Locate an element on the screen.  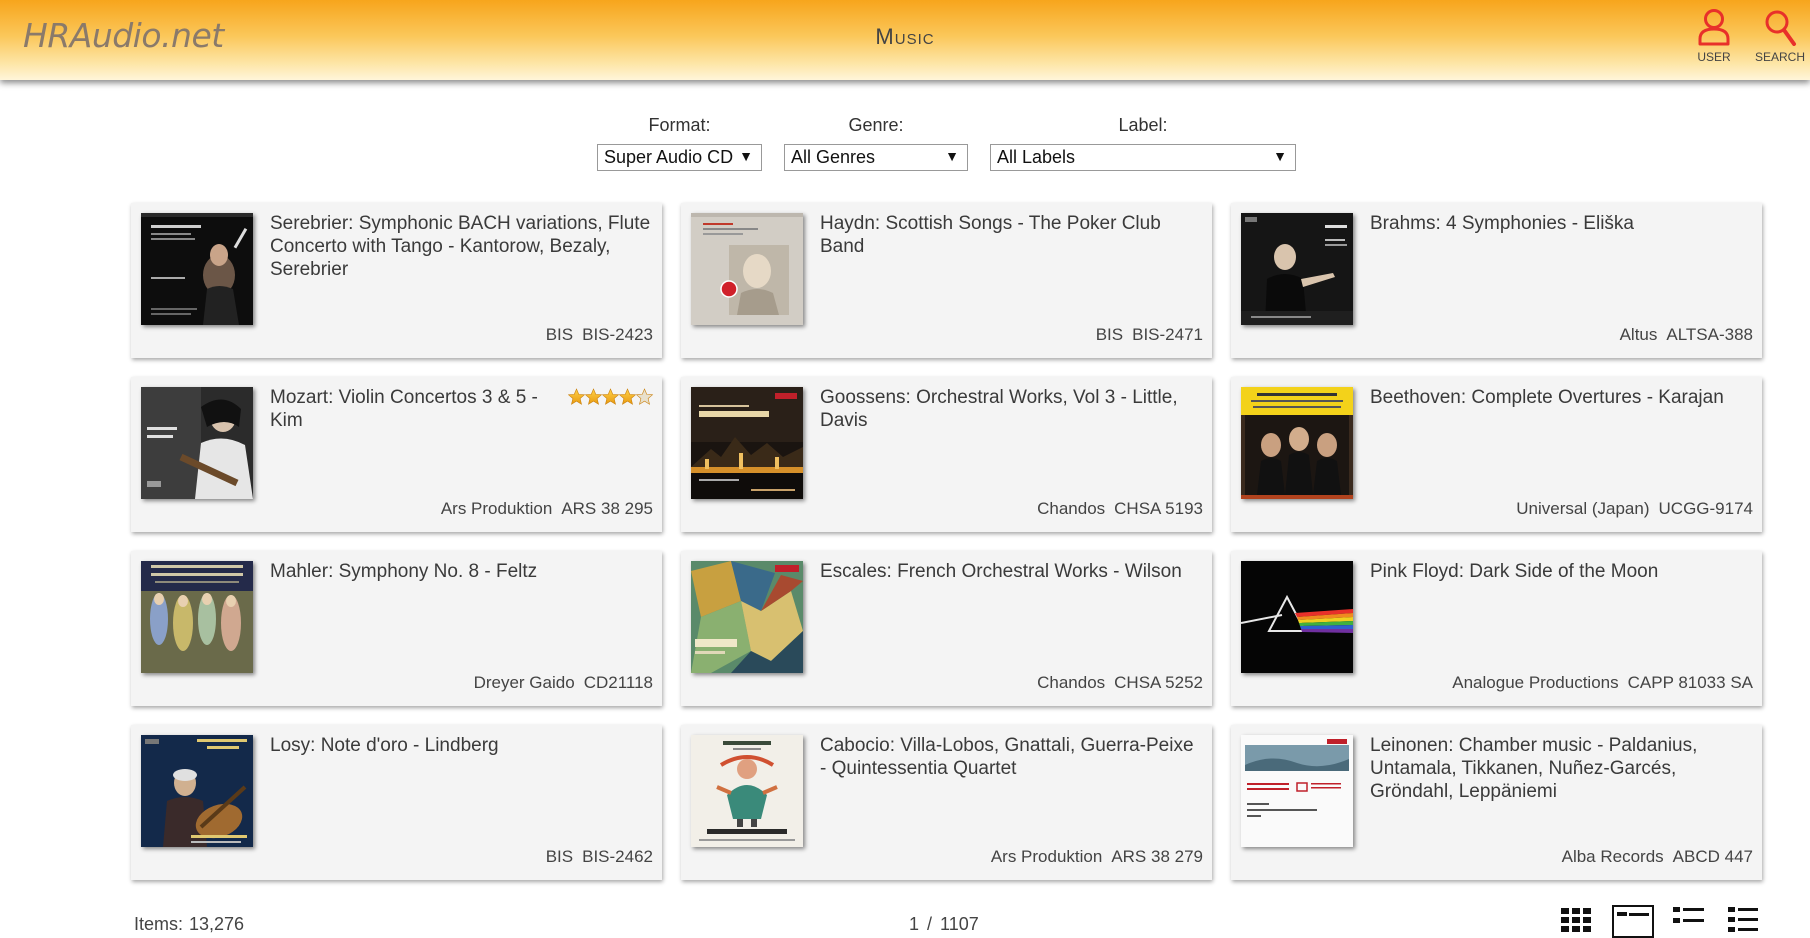
search-label: SEARCH is located at coordinates (1779, 57).